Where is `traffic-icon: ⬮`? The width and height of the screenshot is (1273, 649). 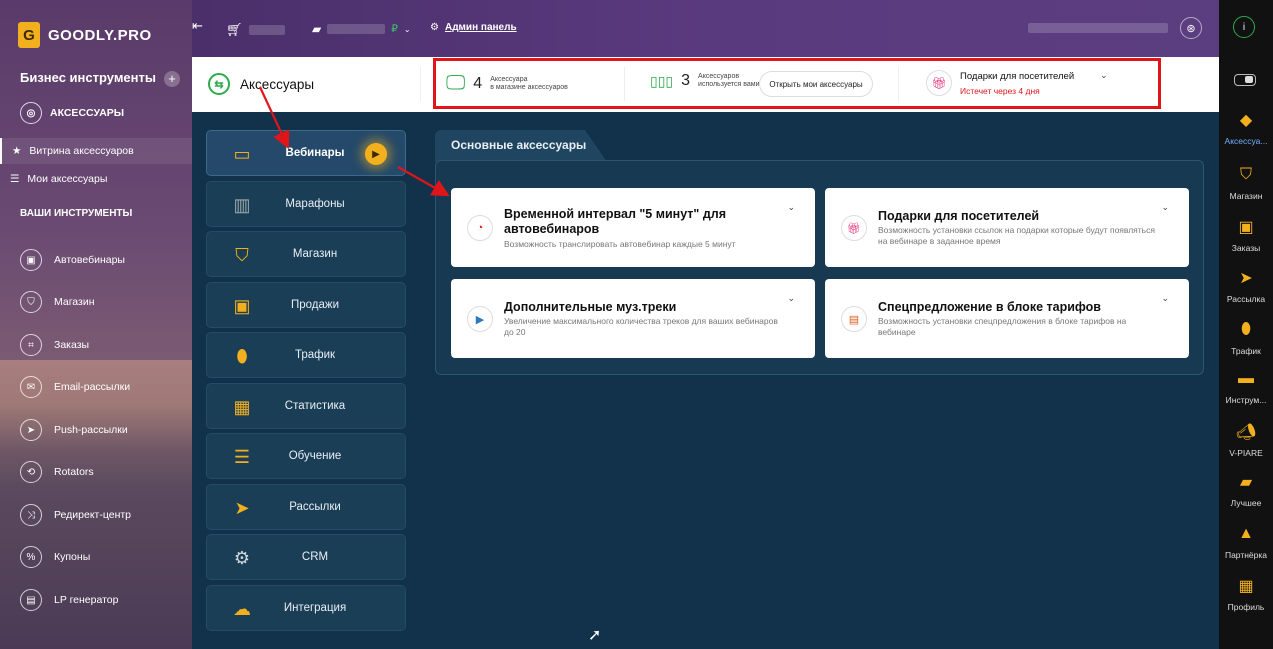
traffic-icon: ⬮ is located at coordinates (1246, 329).